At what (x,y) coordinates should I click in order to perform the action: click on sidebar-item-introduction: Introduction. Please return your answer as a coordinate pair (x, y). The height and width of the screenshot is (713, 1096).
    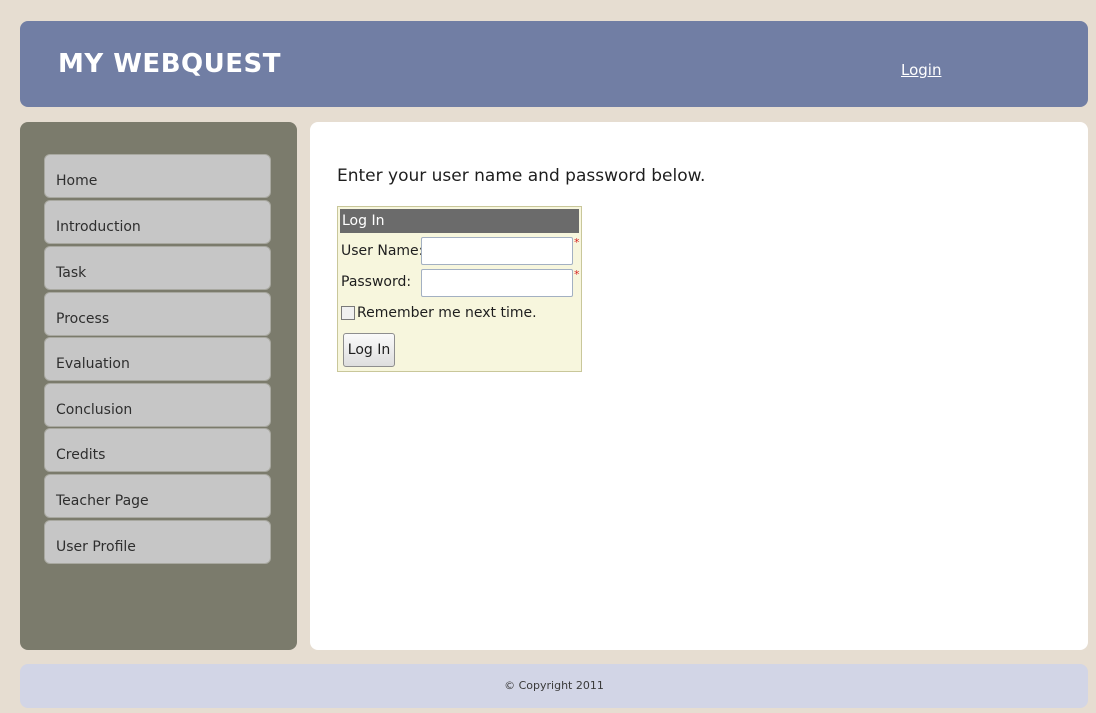
    Looking at the image, I should click on (157, 222).